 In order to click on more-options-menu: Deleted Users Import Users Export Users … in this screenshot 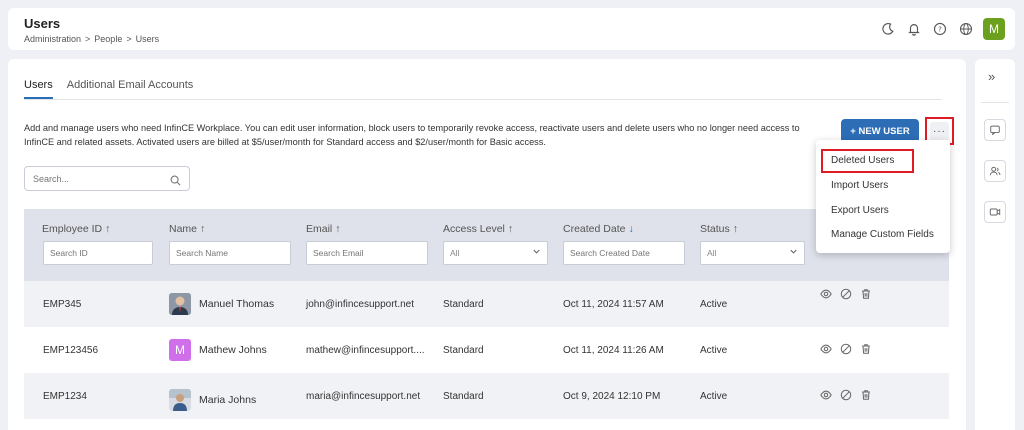, I will do `click(883, 196)`.